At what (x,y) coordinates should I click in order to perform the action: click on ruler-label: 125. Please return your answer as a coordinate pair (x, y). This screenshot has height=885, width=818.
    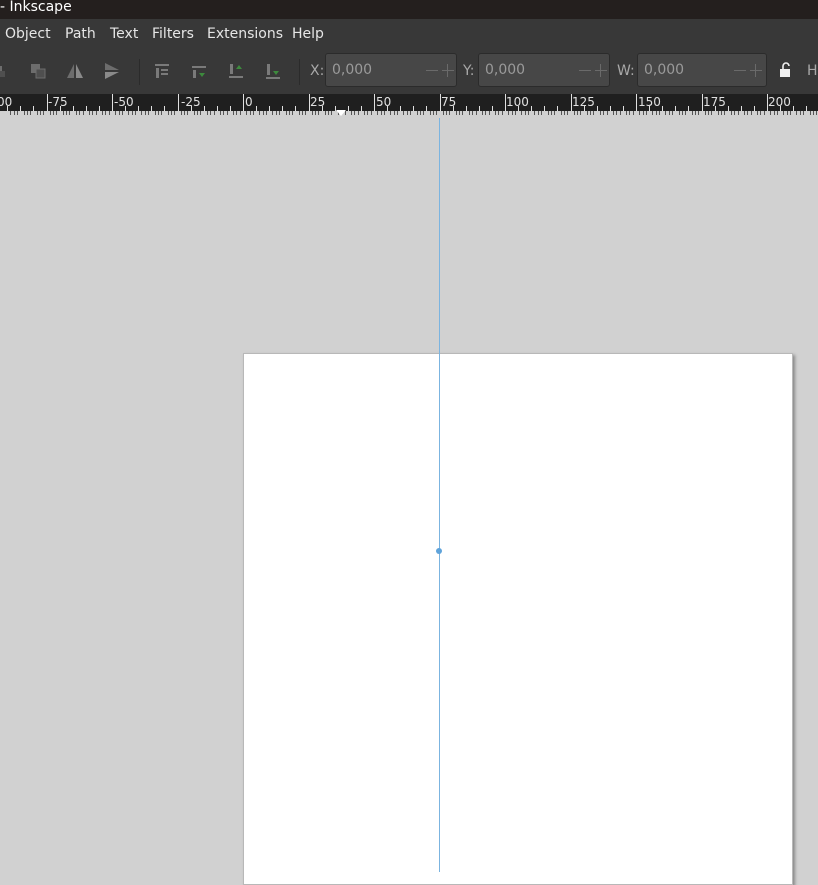
    Looking at the image, I should click on (583, 102).